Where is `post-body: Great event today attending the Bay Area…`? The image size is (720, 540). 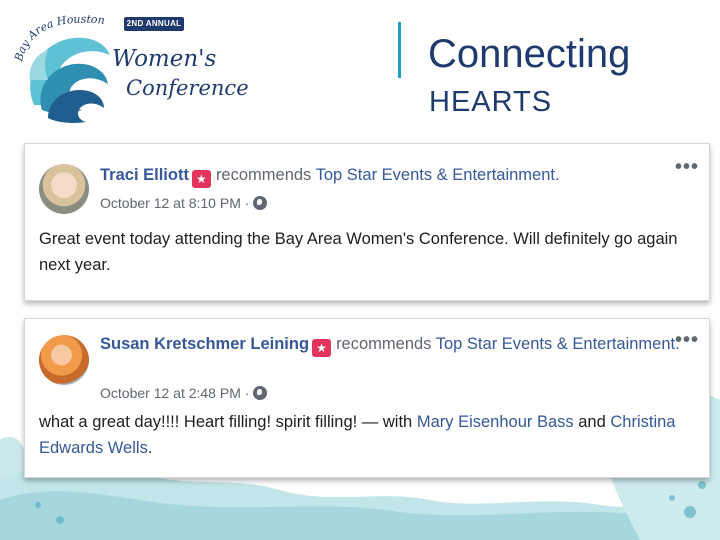 post-body: Great event today attending the Bay Area… is located at coordinates (358, 252).